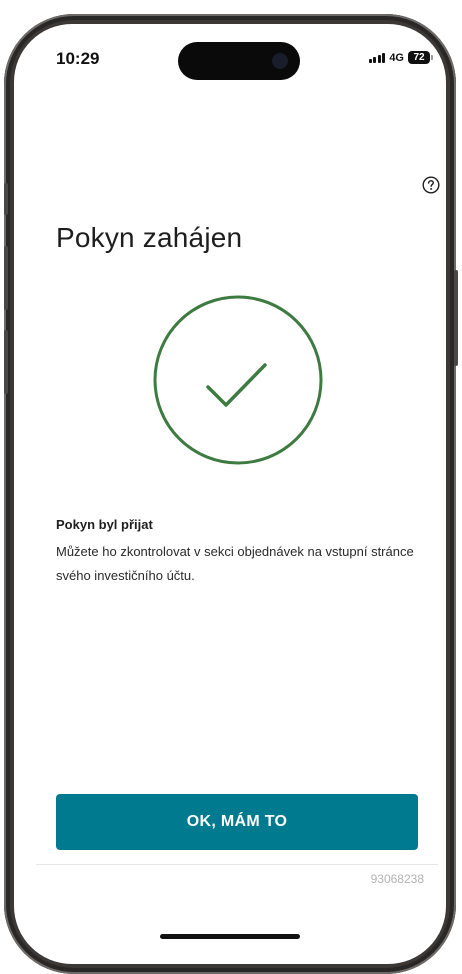  I want to click on reference-number: 93068238, so click(397, 879).